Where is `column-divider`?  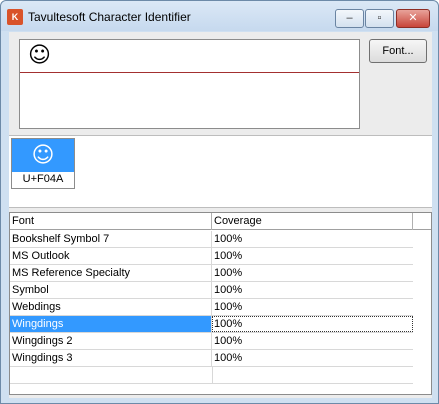 column-divider is located at coordinates (212, 375).